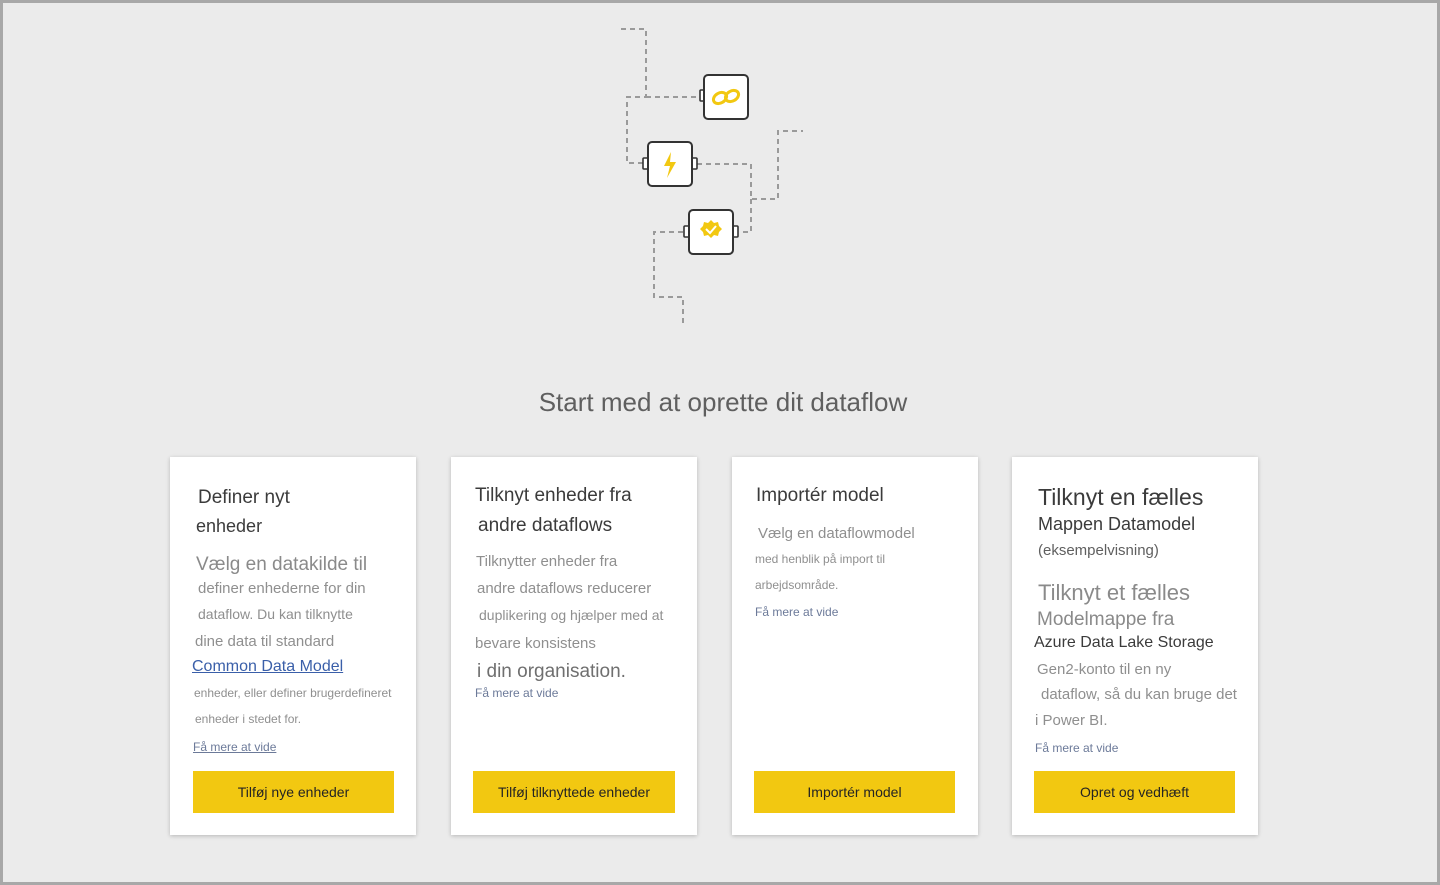 This screenshot has width=1440, height=885. Describe the element at coordinates (265, 641) in the screenshot. I see `card-description: dine data til standard` at that location.